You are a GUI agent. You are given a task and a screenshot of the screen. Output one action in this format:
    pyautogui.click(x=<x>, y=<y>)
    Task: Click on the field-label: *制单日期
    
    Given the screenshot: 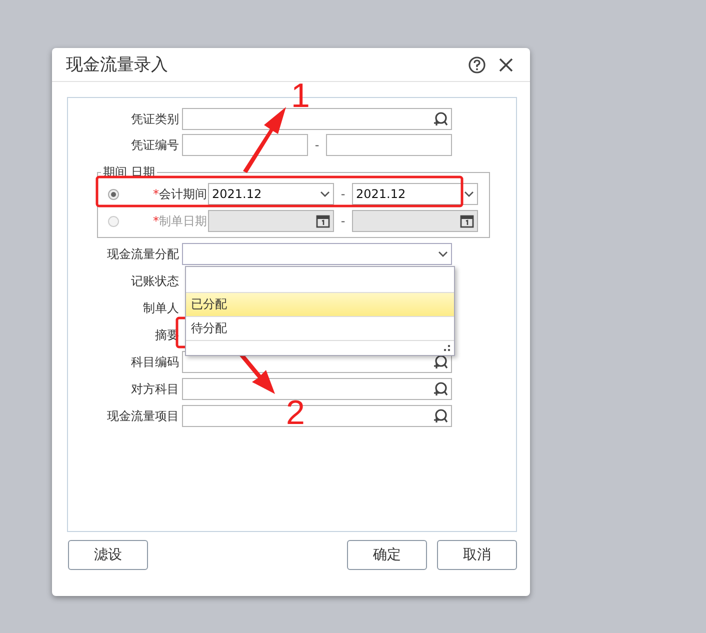 What is the action you would take?
    pyautogui.click(x=180, y=221)
    